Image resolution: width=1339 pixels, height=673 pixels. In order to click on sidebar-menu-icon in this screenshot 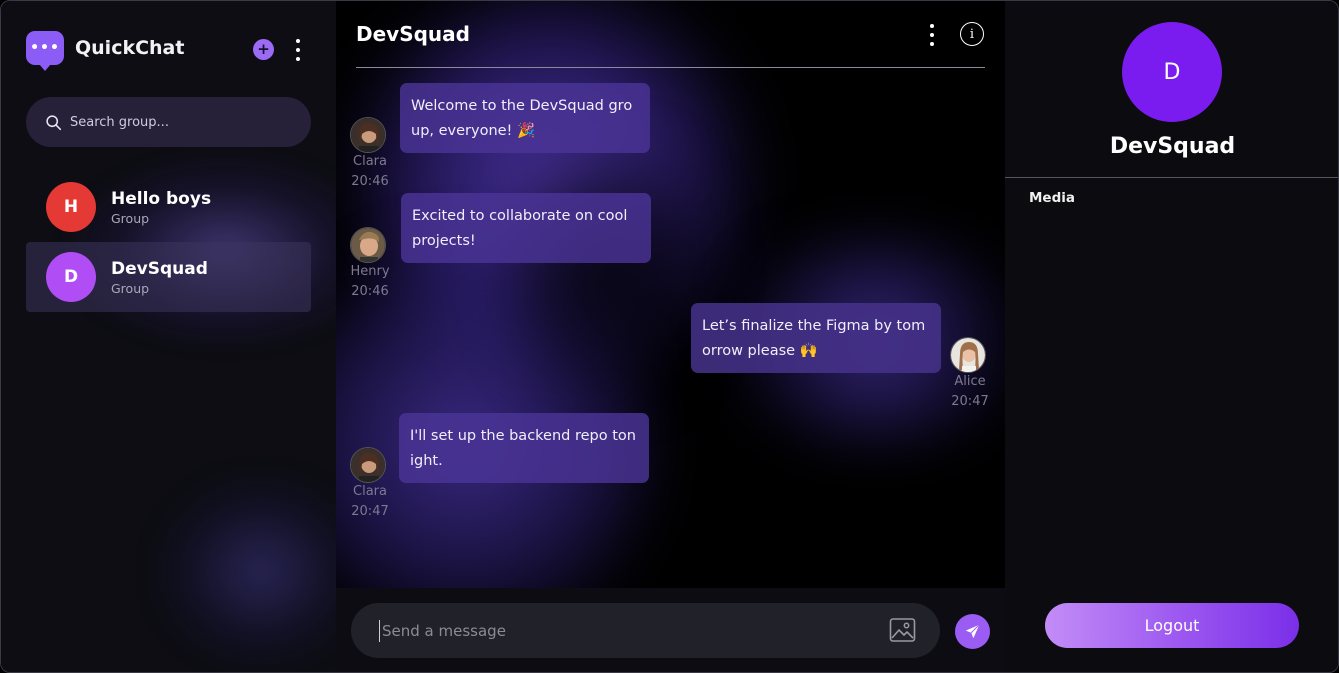, I will do `click(298, 50)`.